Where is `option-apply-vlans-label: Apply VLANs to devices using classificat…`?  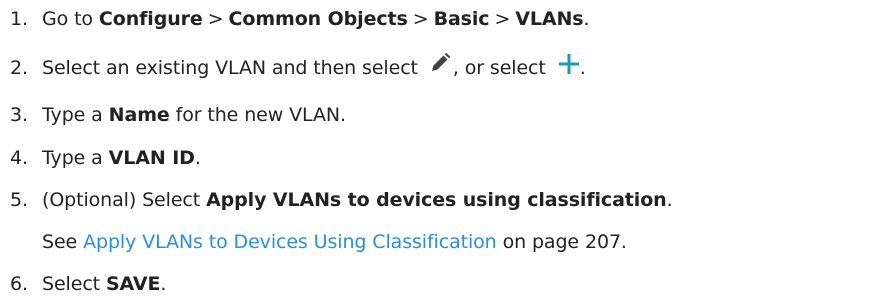
option-apply-vlans-label: Apply VLANs to devices using classificat… is located at coordinates (436, 200).